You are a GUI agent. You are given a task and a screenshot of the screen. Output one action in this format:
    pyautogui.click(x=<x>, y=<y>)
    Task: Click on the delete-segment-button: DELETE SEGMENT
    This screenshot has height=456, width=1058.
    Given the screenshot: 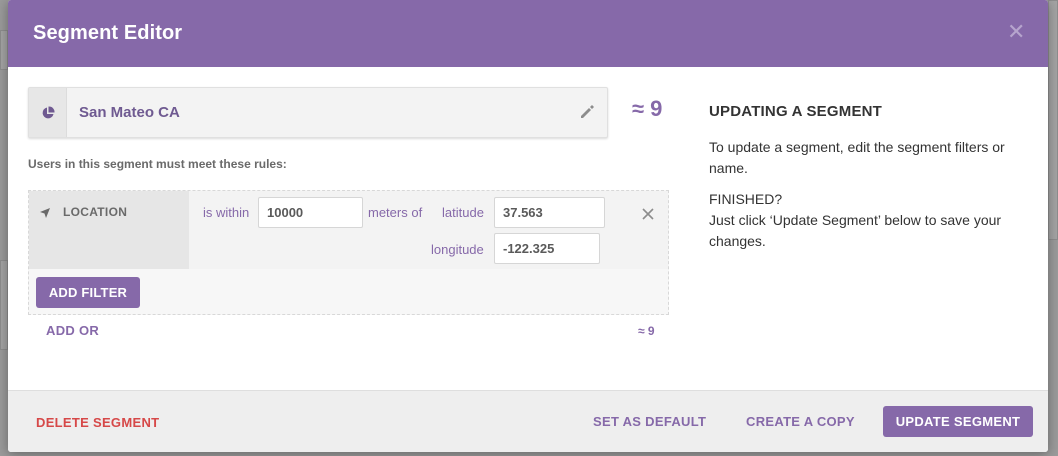 What is the action you would take?
    pyautogui.click(x=97, y=422)
    